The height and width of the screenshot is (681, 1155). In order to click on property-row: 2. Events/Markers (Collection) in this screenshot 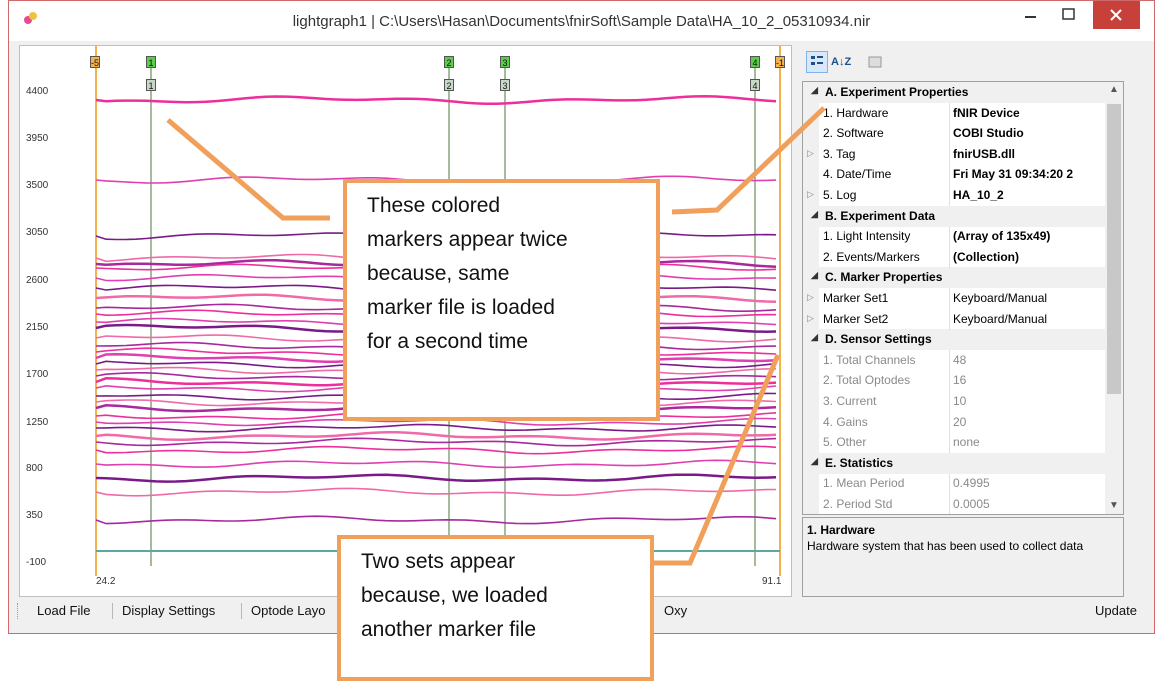, I will do `click(963, 257)`.